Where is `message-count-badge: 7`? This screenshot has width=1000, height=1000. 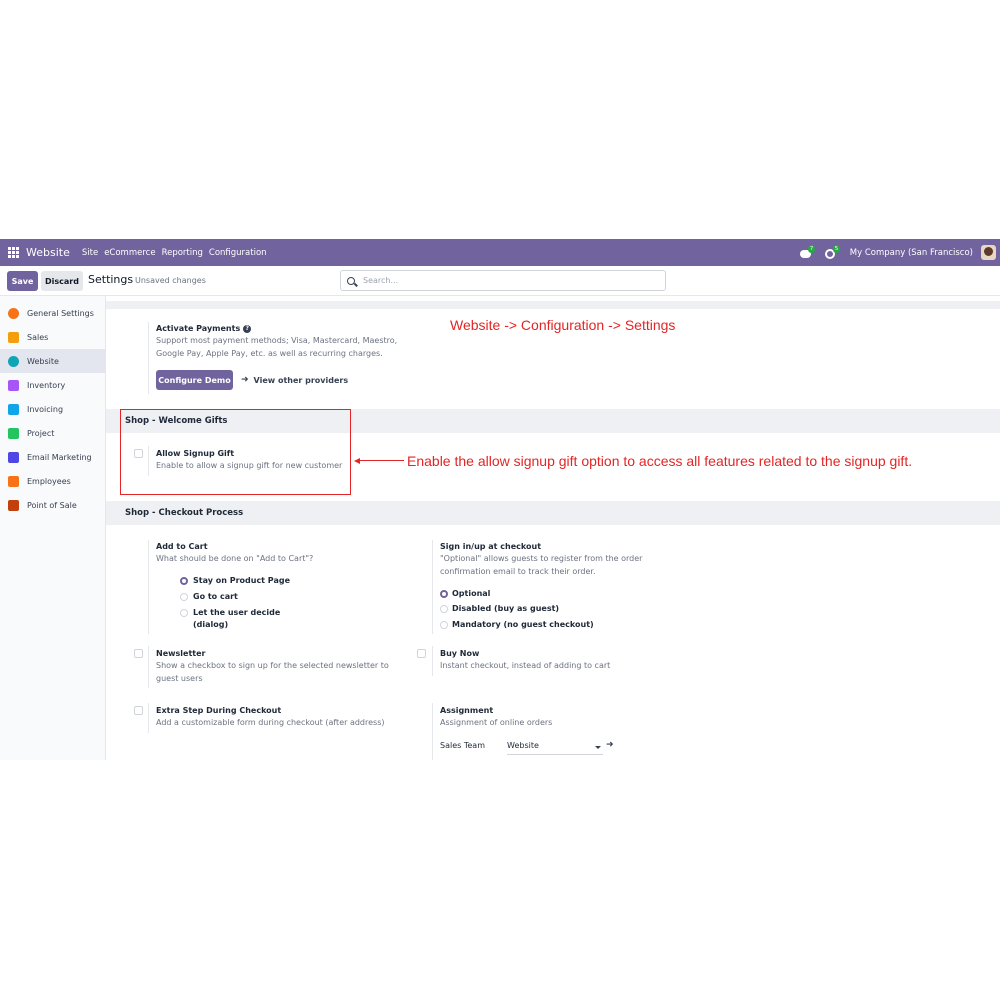 message-count-badge: 7 is located at coordinates (811, 248).